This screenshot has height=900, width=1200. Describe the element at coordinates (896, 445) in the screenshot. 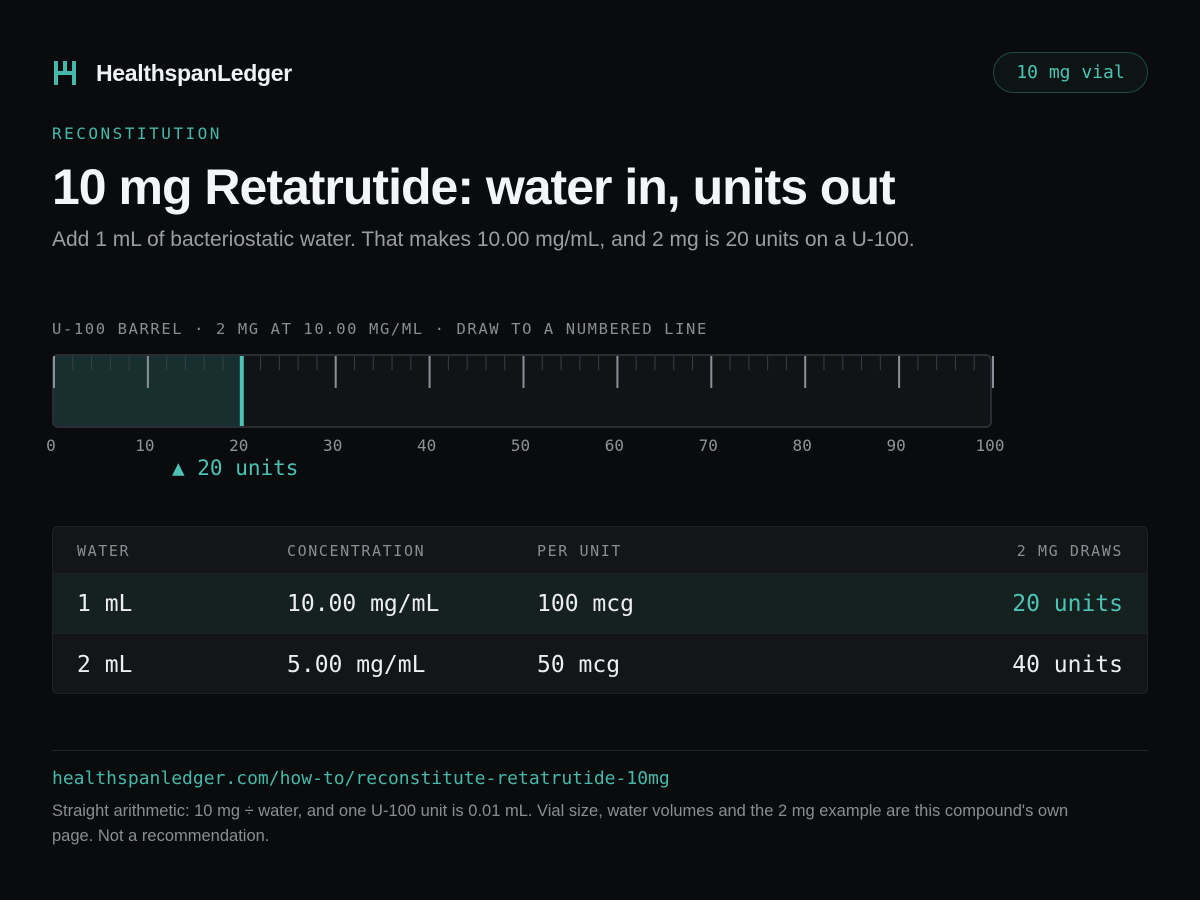

I see `tick-label: 90` at that location.